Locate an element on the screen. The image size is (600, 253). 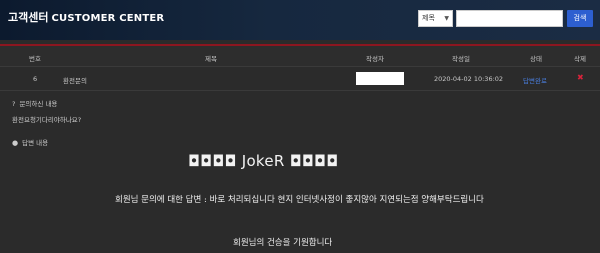
column-title: 제목 is located at coordinates (211, 59).